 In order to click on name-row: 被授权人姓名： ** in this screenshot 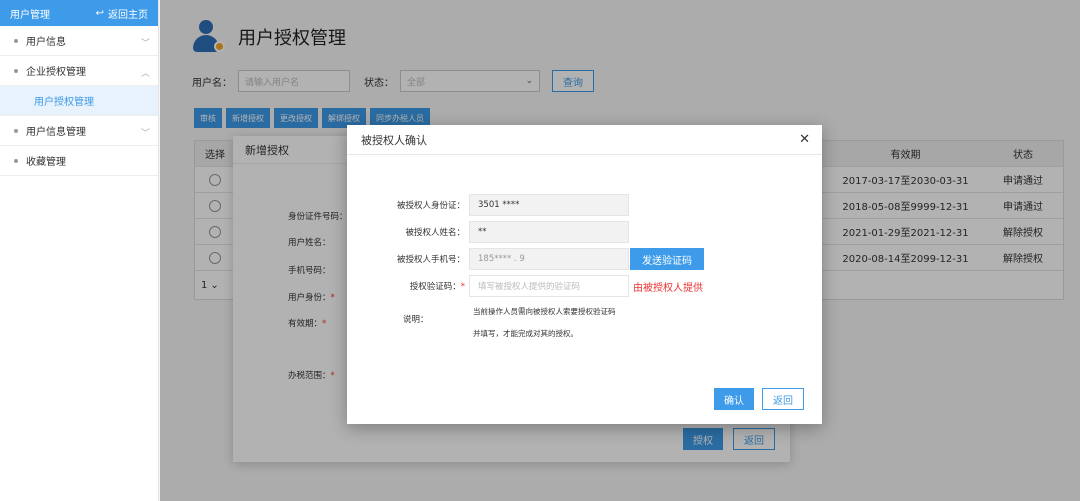, I will do `click(488, 232)`.